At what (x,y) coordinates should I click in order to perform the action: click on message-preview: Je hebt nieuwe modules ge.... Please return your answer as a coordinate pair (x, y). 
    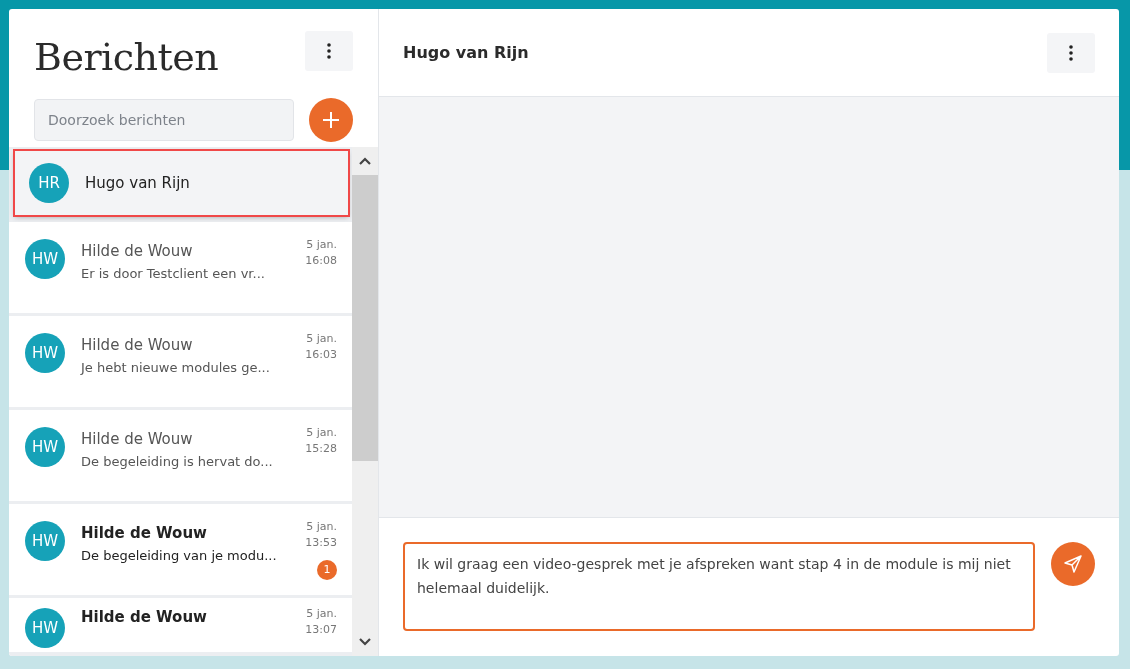
    Looking at the image, I should click on (176, 367).